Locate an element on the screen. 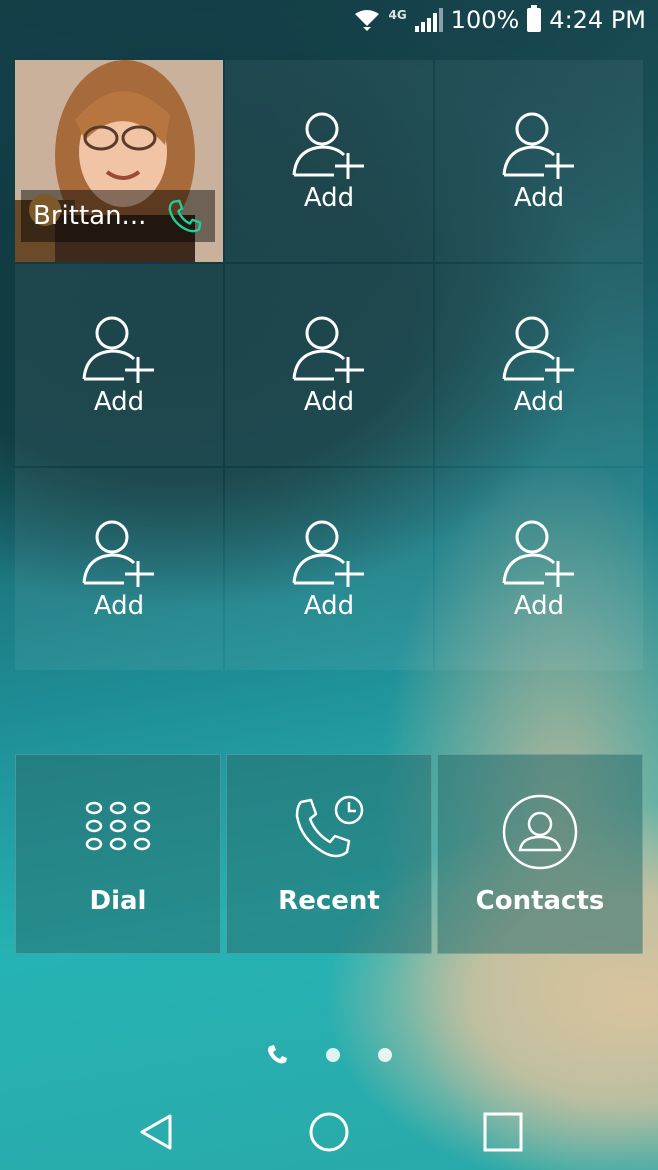 This screenshot has height=1170, width=658. recent-calls-icon is located at coordinates (329, 826).